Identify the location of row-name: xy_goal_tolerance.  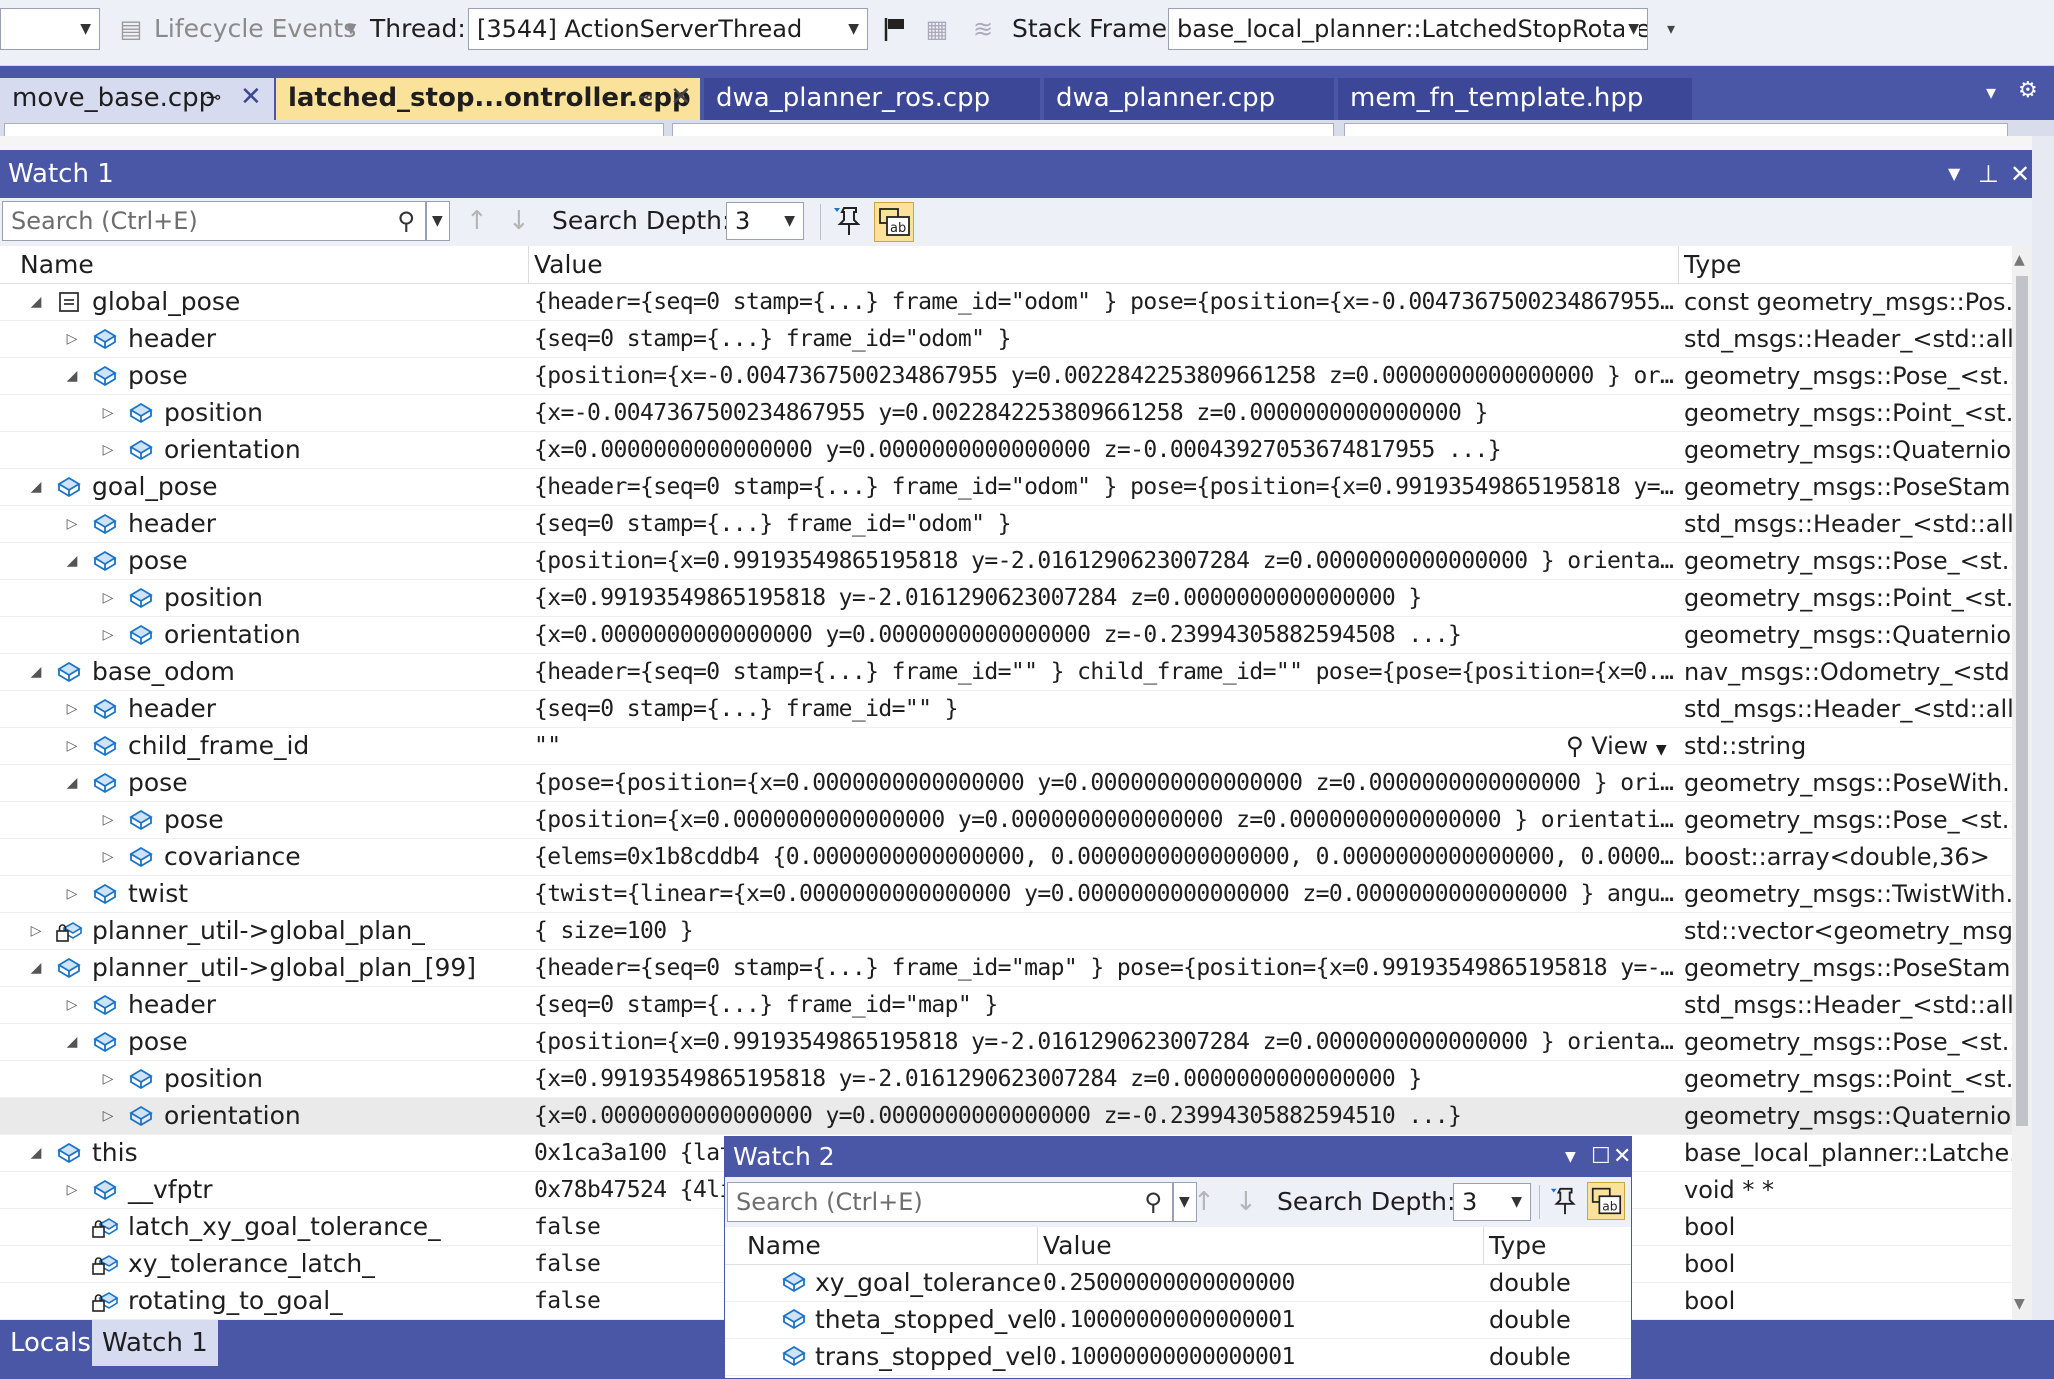
(928, 1283).